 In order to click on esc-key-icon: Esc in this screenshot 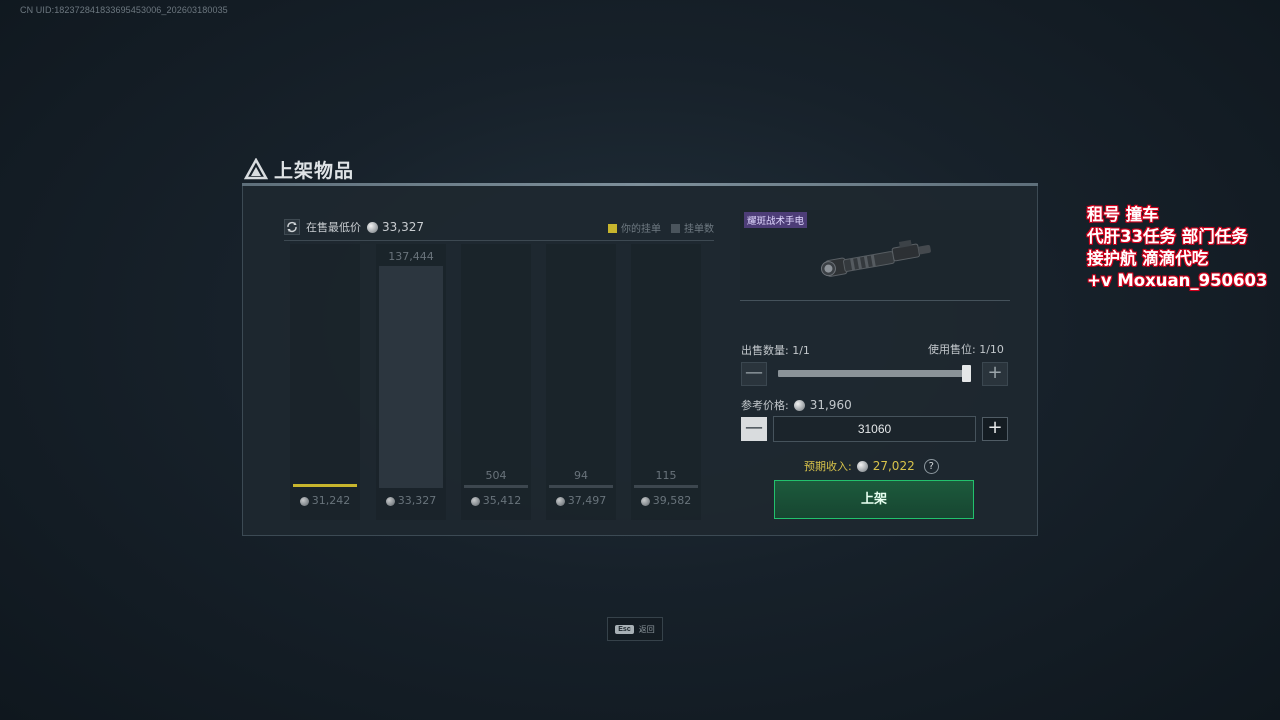, I will do `click(624, 629)`.